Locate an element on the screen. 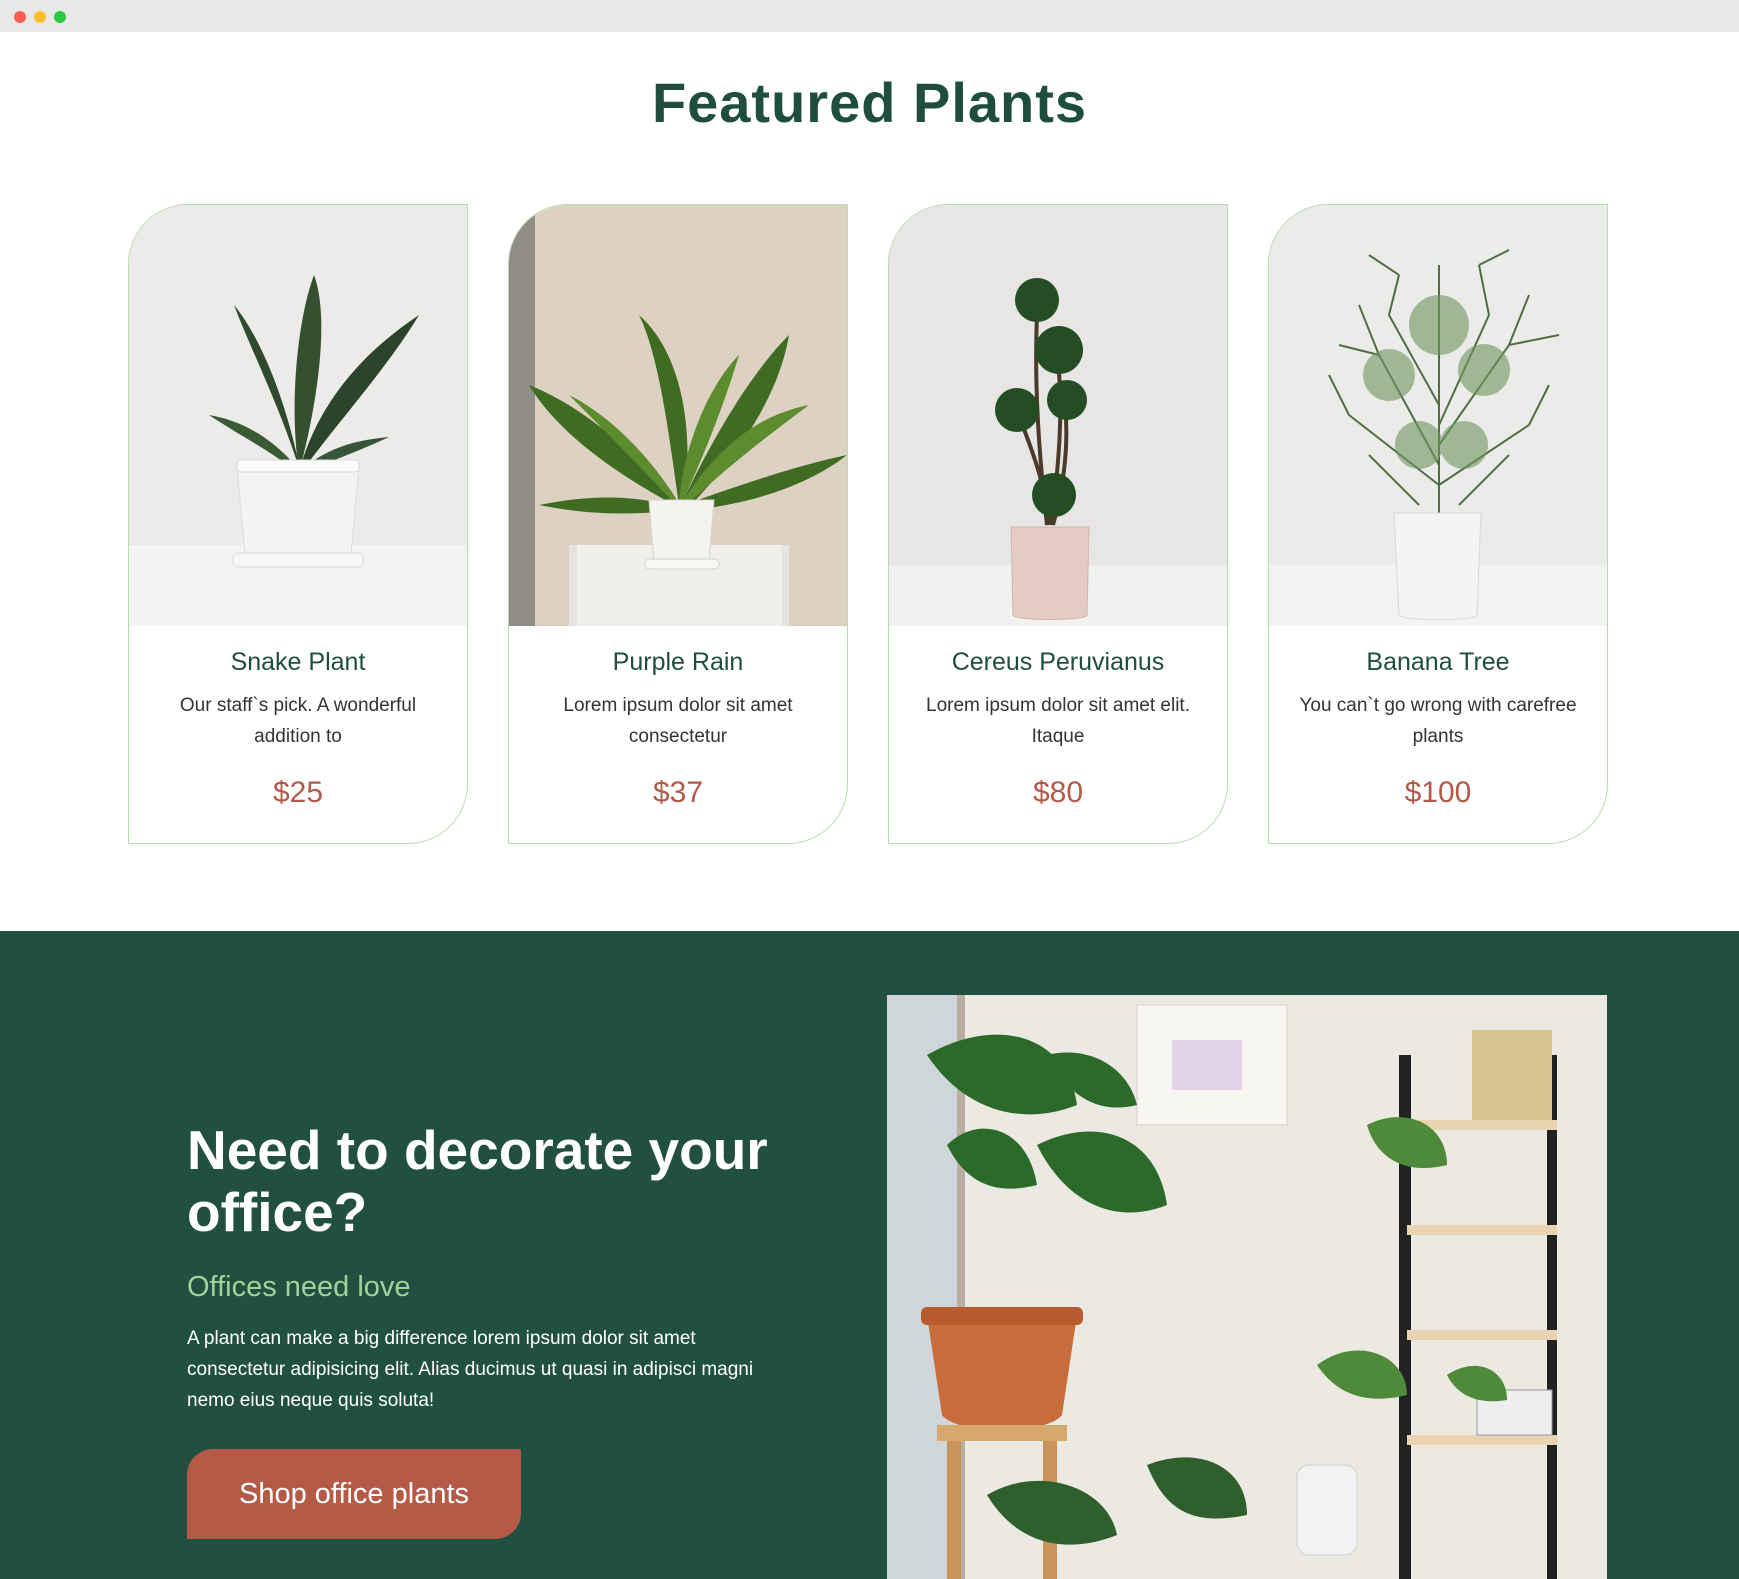  plant-description: You can`t go wrong with carefree plants is located at coordinates (1438, 721).